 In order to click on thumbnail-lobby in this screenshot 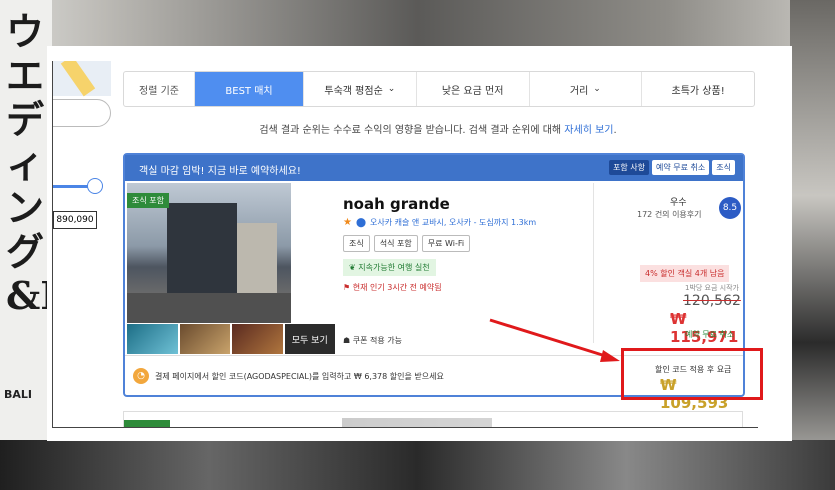, I will do `click(204, 339)`.